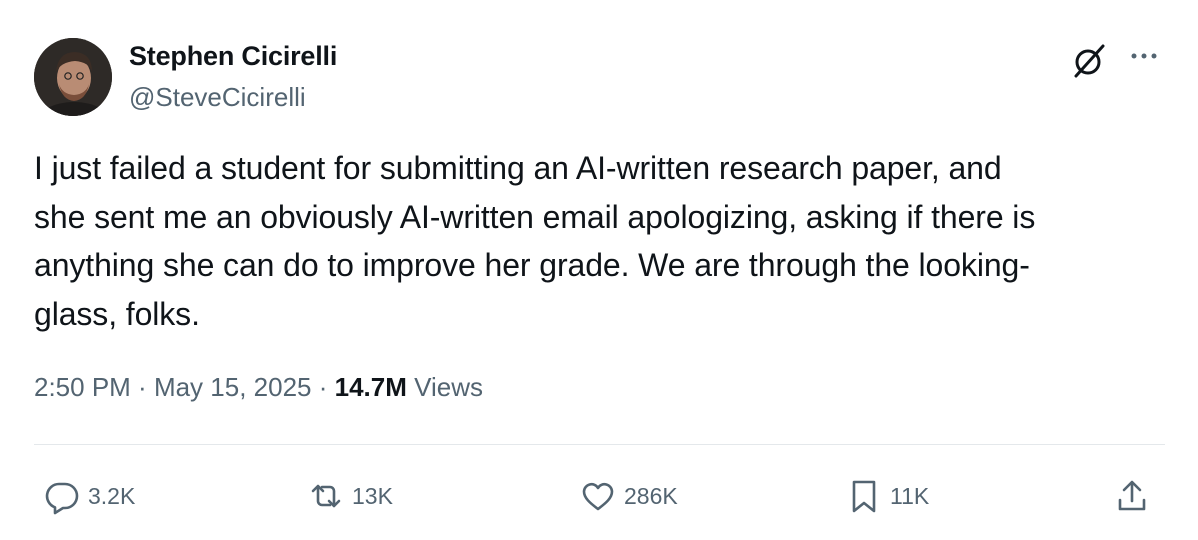  Describe the element at coordinates (217, 97) in the screenshot. I see `author-handle: @SteveCicirelli` at that location.